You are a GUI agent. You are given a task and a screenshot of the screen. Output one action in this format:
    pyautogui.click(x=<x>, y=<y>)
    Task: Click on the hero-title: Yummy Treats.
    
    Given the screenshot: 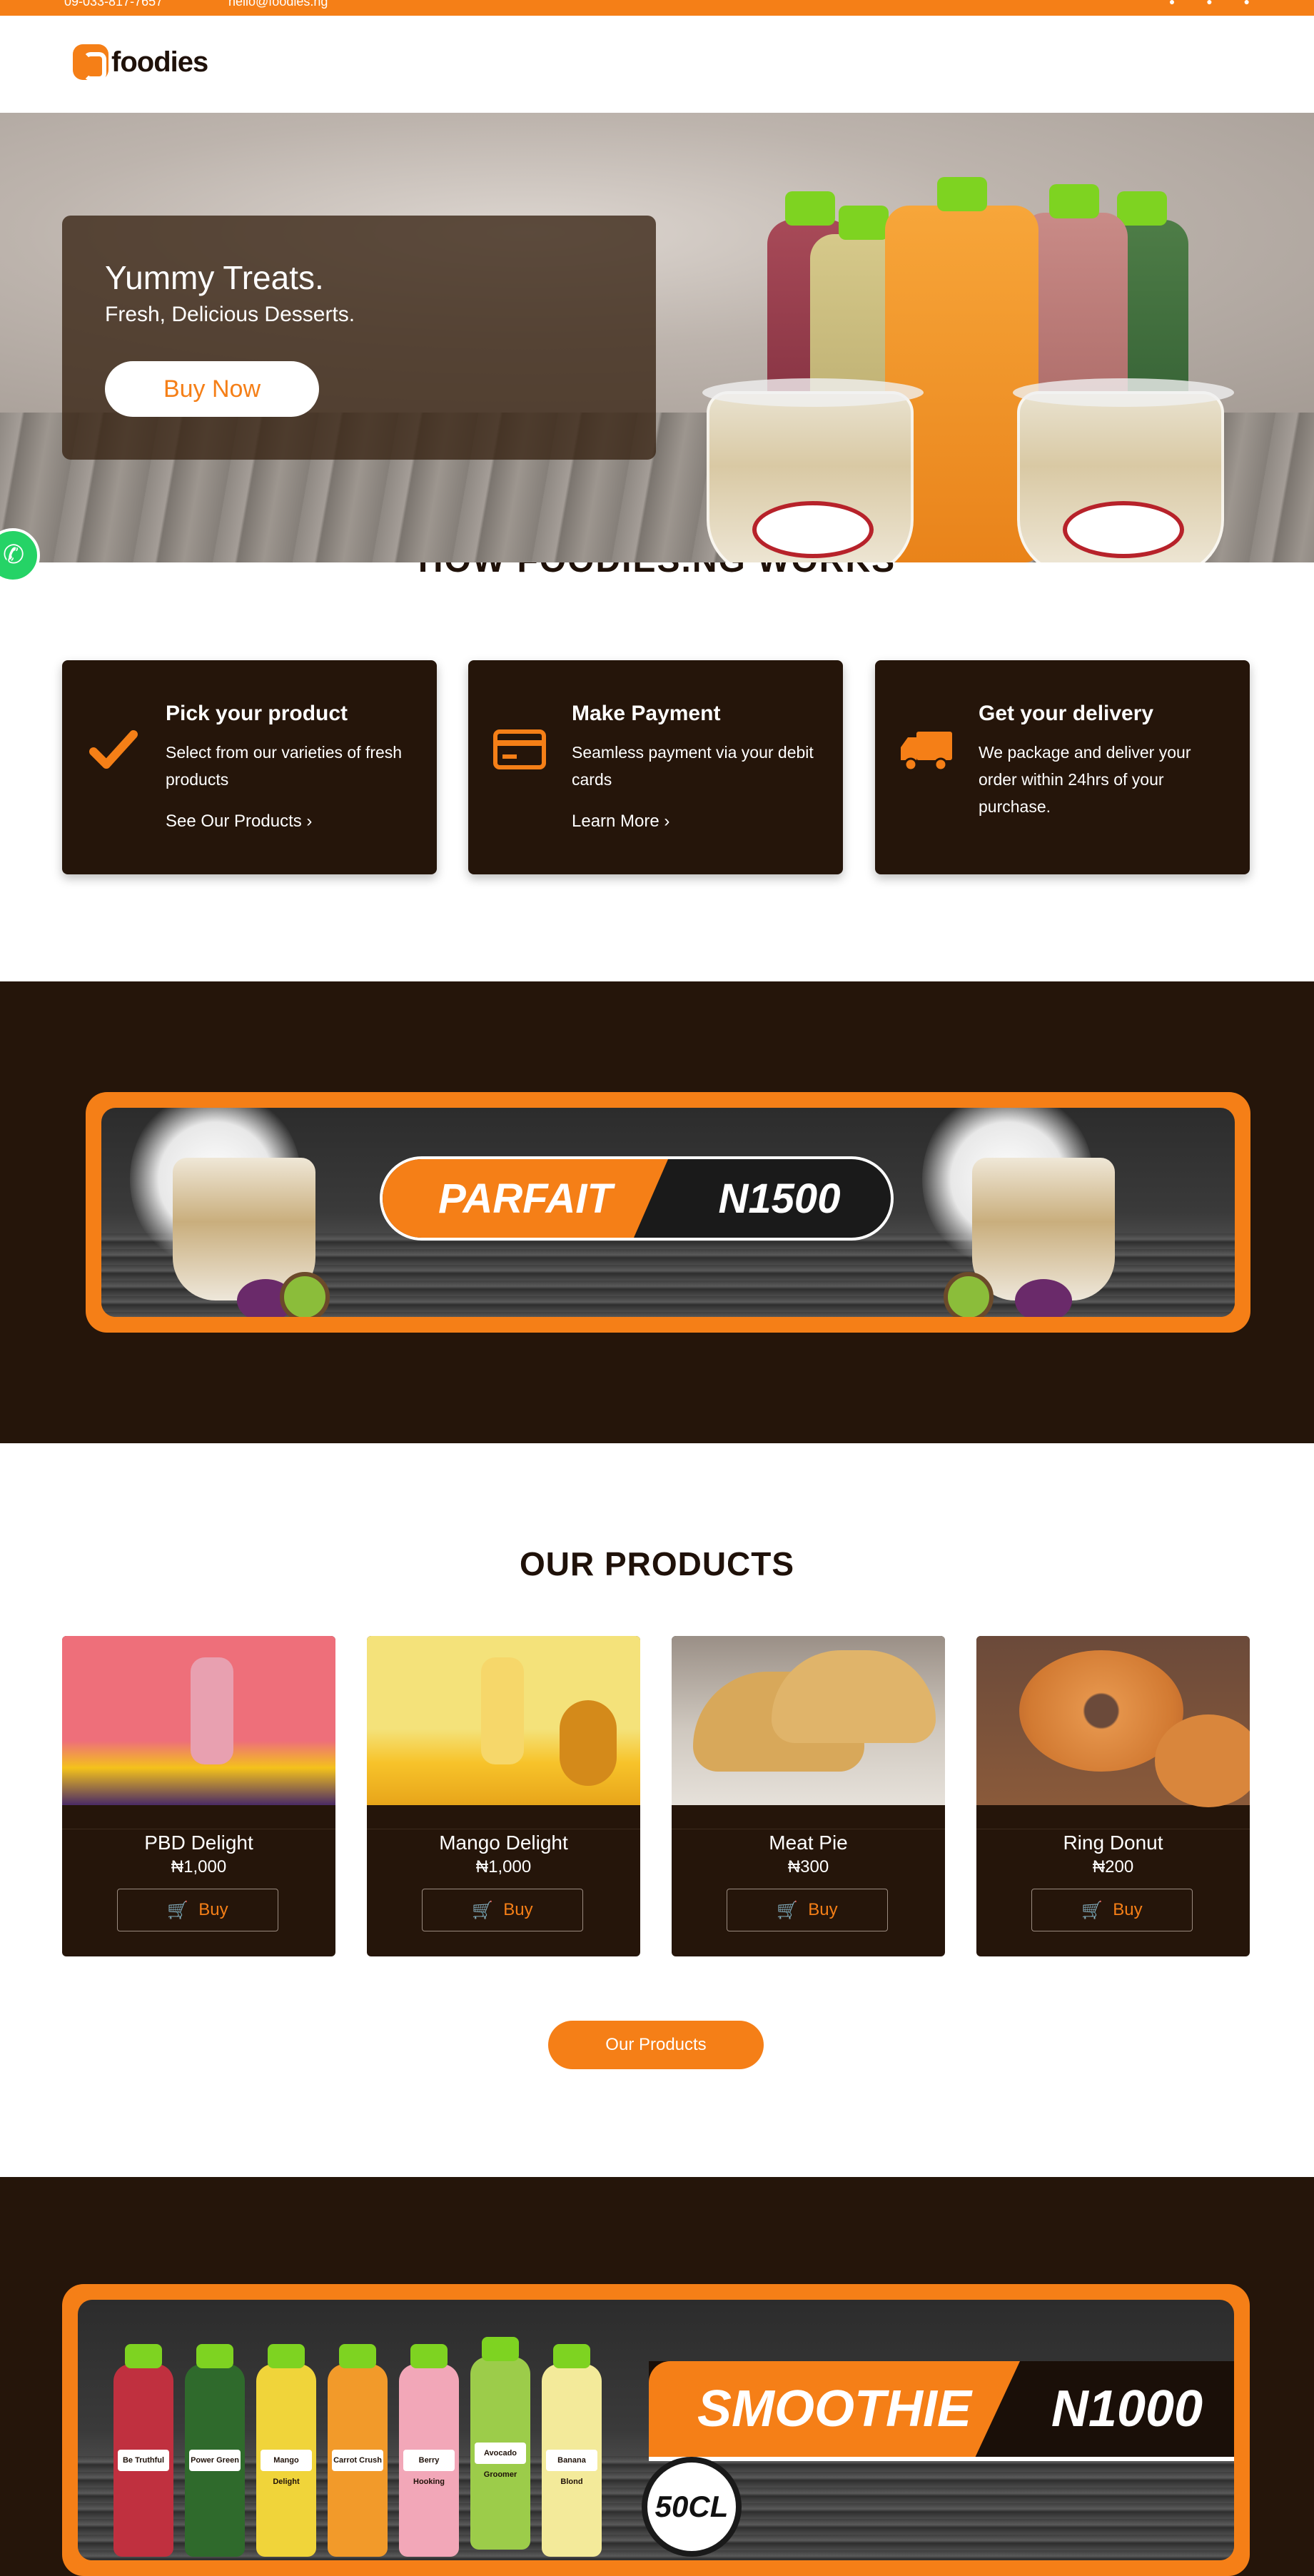 What is the action you would take?
    pyautogui.click(x=214, y=277)
    